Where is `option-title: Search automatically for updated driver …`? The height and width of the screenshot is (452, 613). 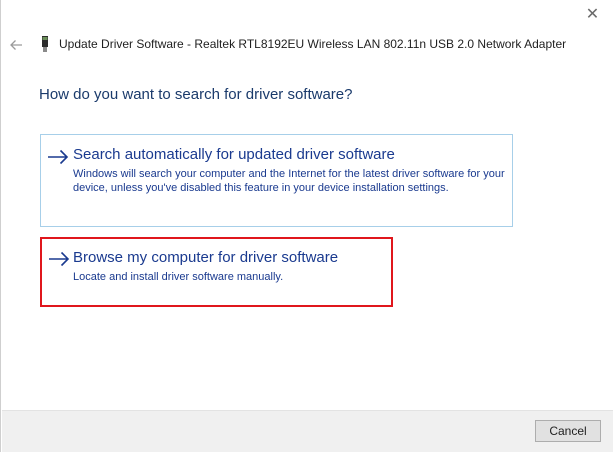
option-title: Search automatically for updated driver … is located at coordinates (234, 154).